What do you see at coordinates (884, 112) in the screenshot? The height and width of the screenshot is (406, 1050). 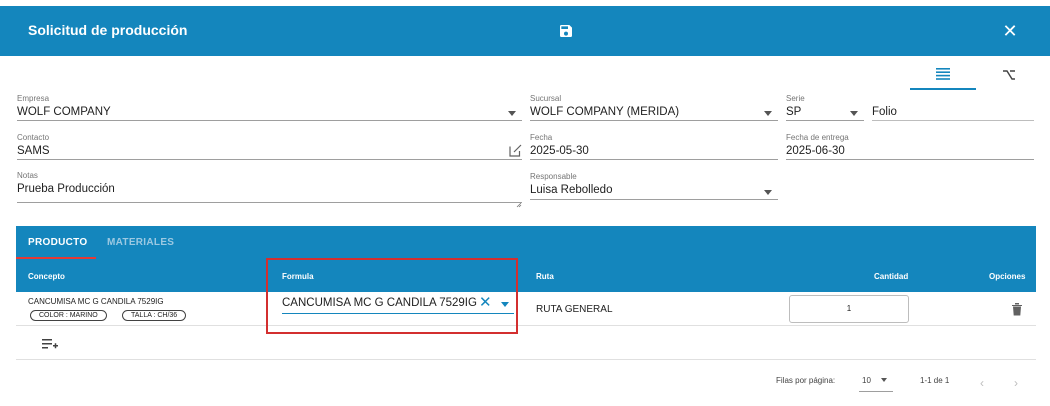 I see `folio-placeholder: Folio` at bounding box center [884, 112].